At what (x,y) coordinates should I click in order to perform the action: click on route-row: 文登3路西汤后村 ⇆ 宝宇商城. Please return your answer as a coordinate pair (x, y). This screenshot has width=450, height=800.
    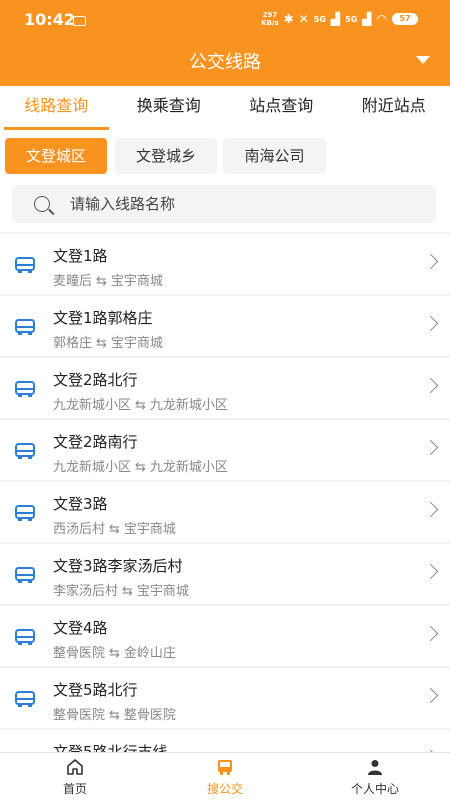
    Looking at the image, I should click on (225, 512).